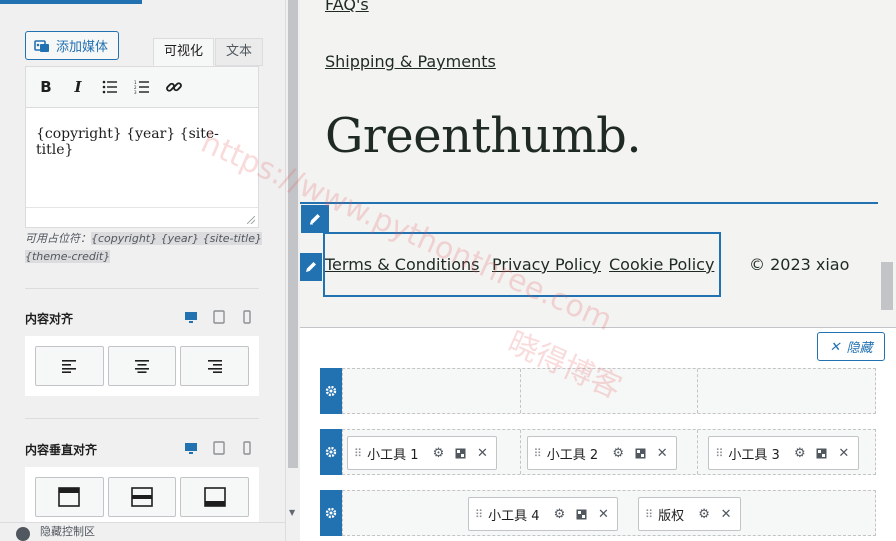 The image size is (896, 541). Describe the element at coordinates (72, 45) in the screenshot. I see `add-media-button: 添加媒体` at that location.